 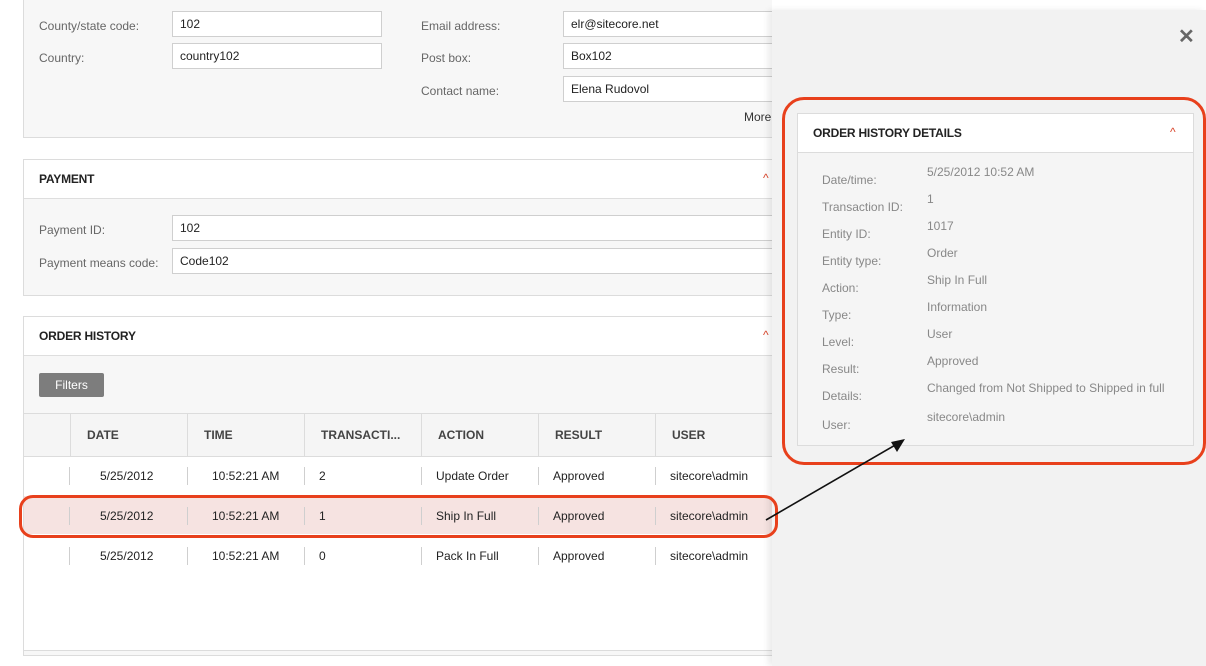 I want to click on country-field: country102, so click(x=277, y=56).